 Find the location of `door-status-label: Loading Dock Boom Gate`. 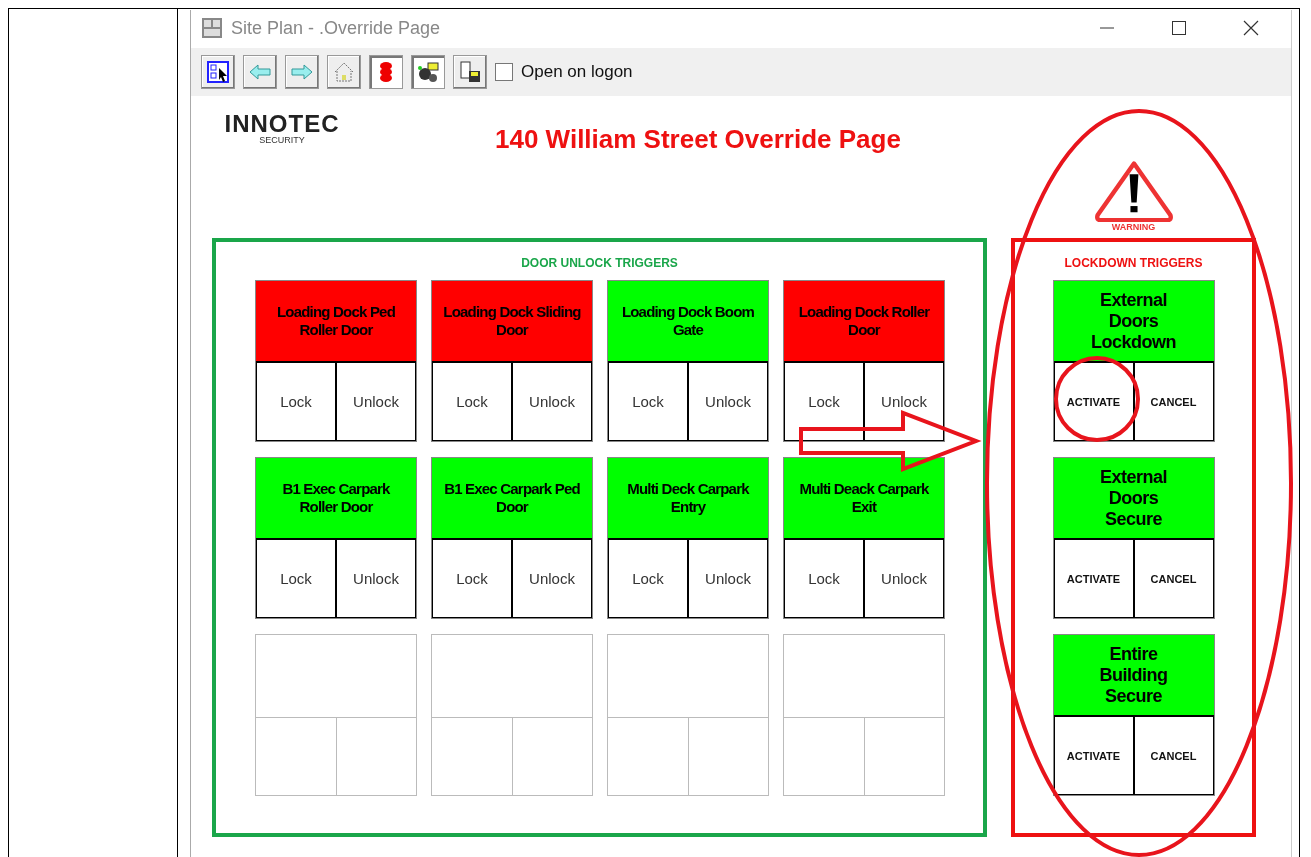

door-status-label: Loading Dock Boom Gate is located at coordinates (688, 322).